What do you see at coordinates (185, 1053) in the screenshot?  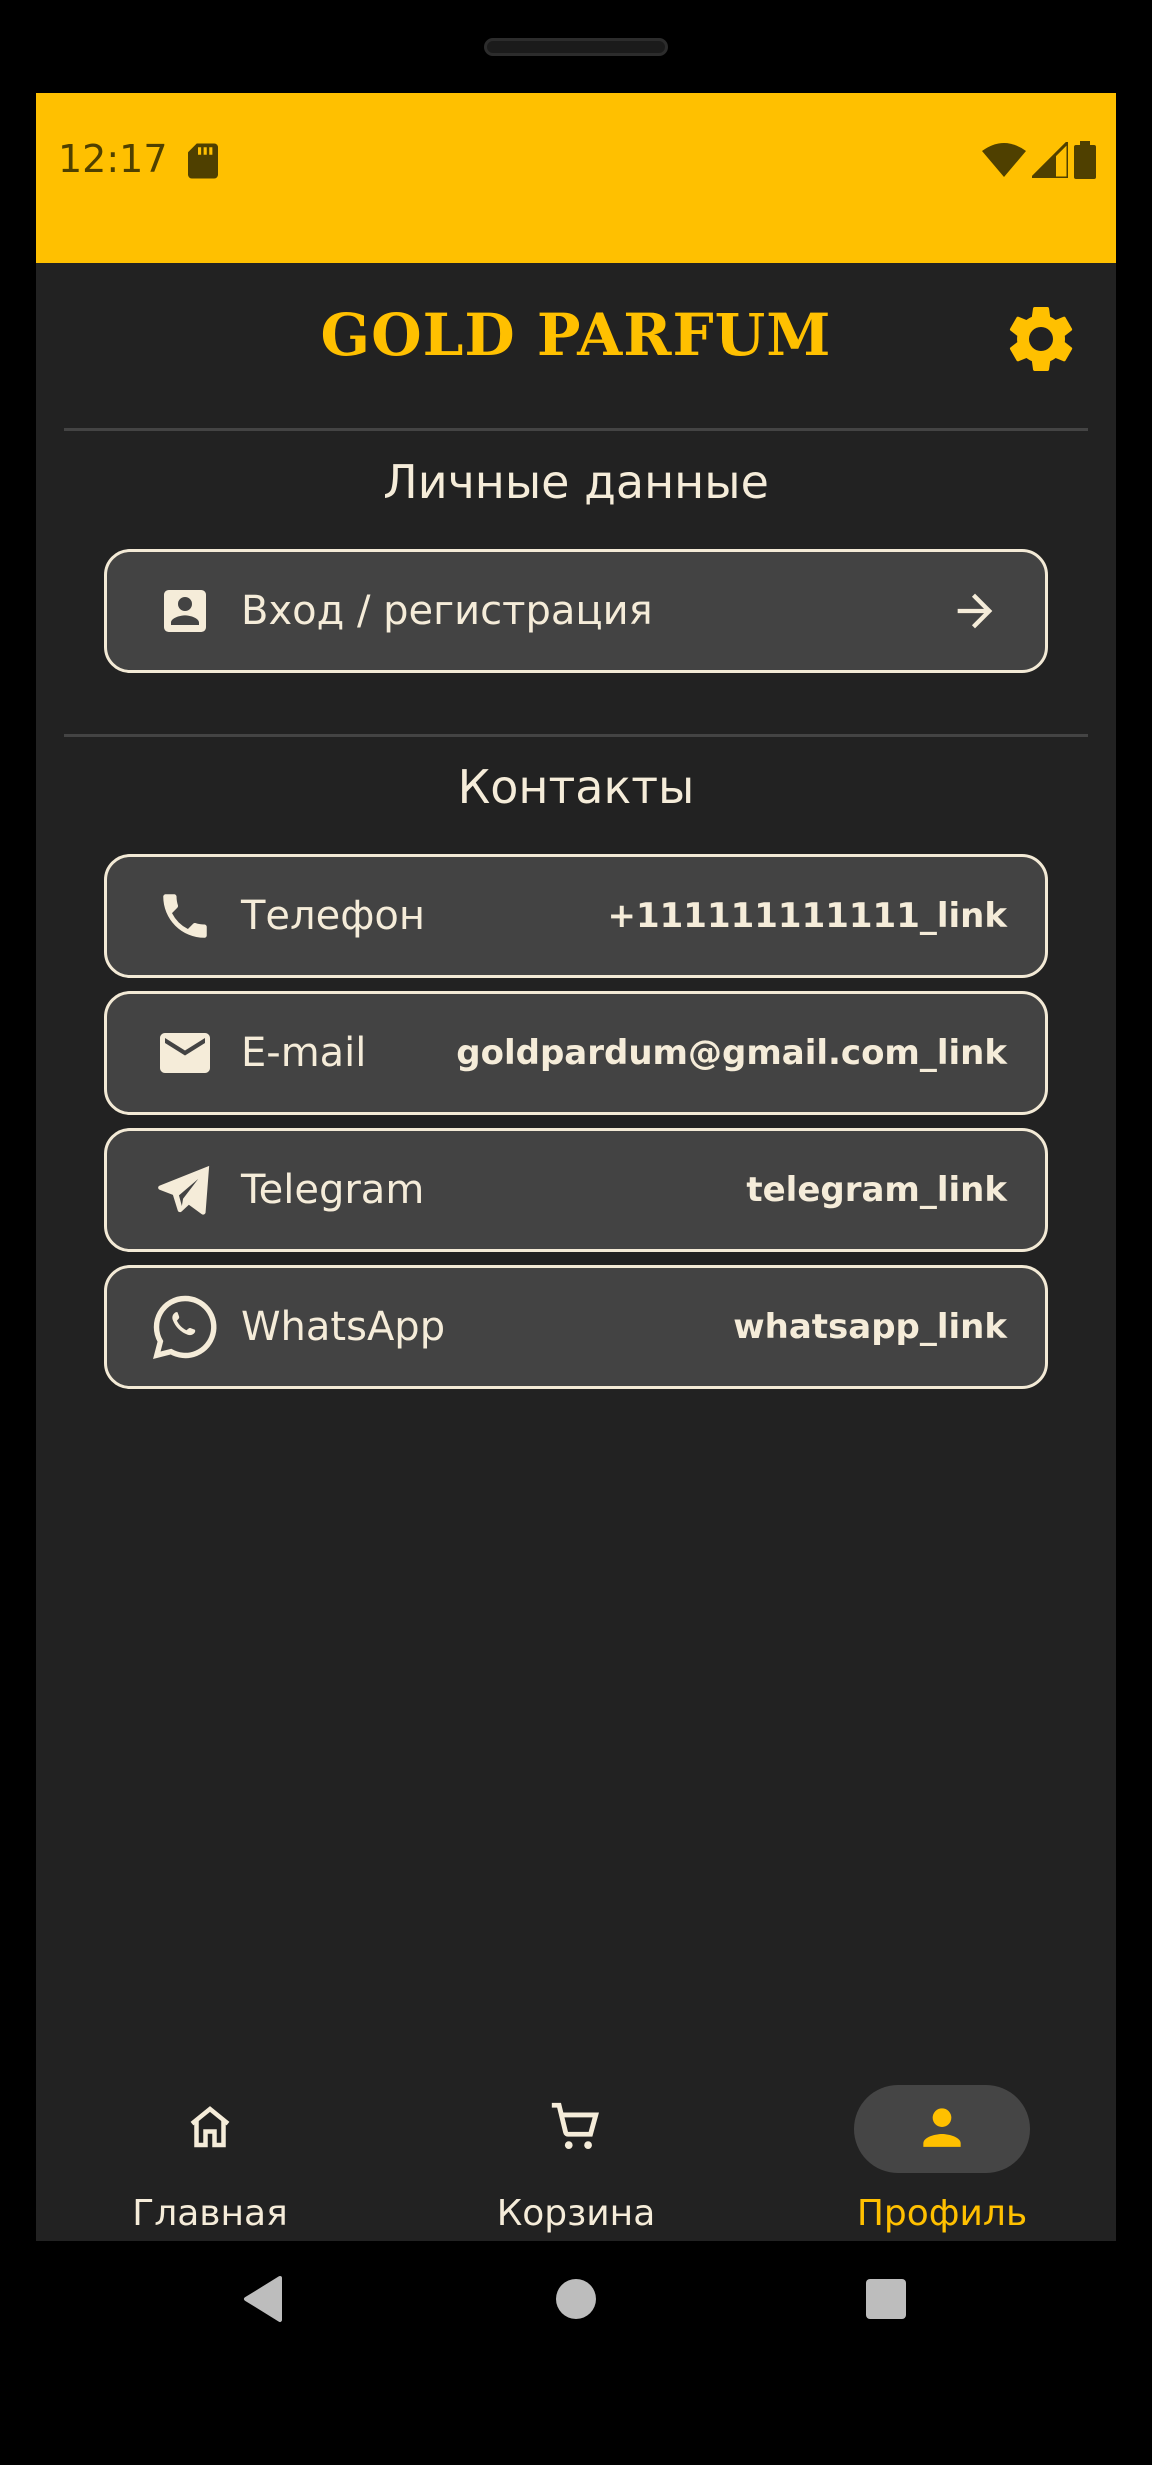 I see `email-icon` at bounding box center [185, 1053].